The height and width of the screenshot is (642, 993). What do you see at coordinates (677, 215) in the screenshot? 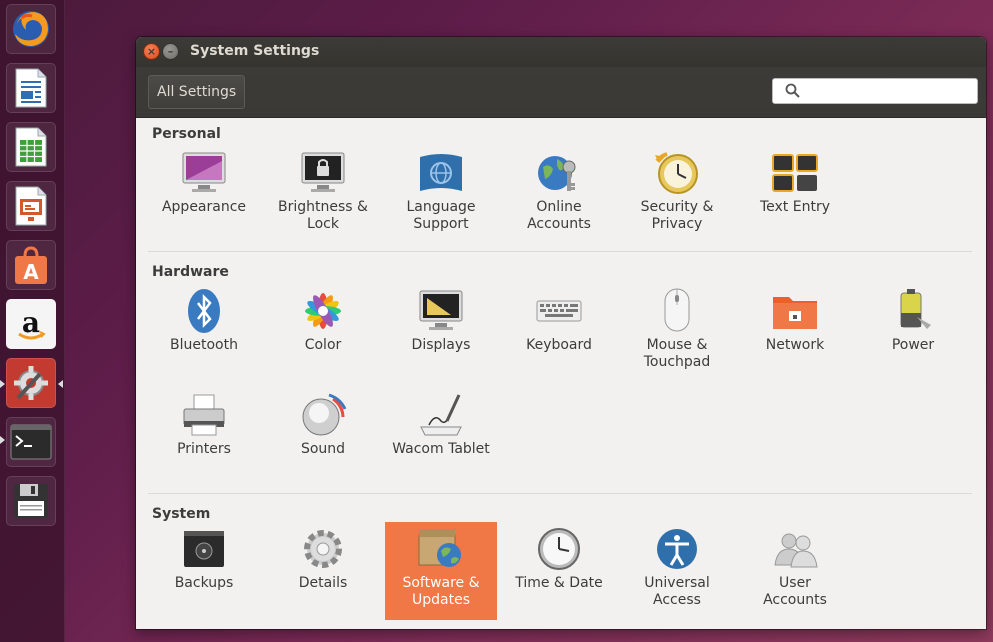
I see `item-label: Security & Privacy` at bounding box center [677, 215].